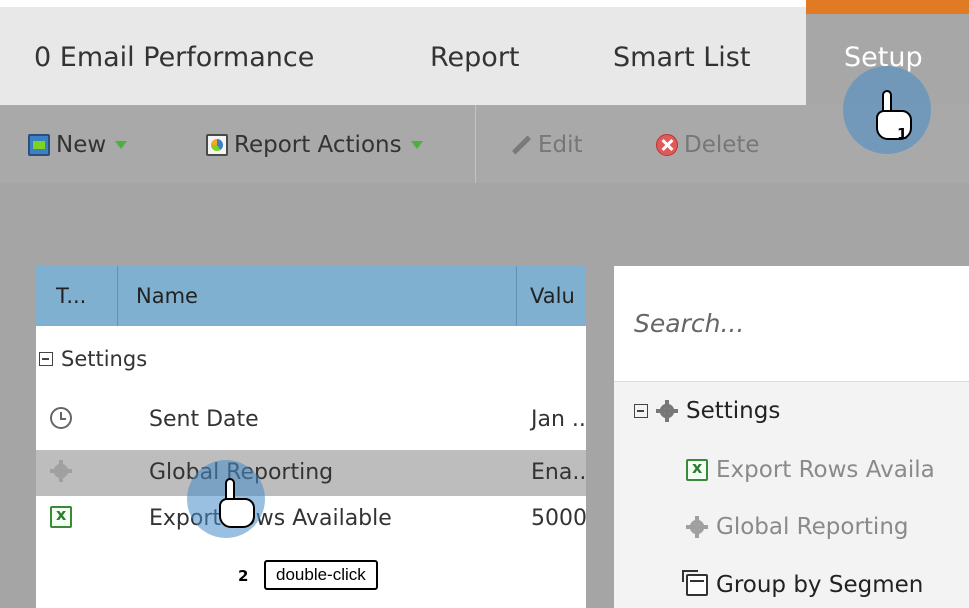 Image resolution: width=969 pixels, height=608 pixels. What do you see at coordinates (558, 419) in the screenshot?
I see `row-value: Jan ..` at bounding box center [558, 419].